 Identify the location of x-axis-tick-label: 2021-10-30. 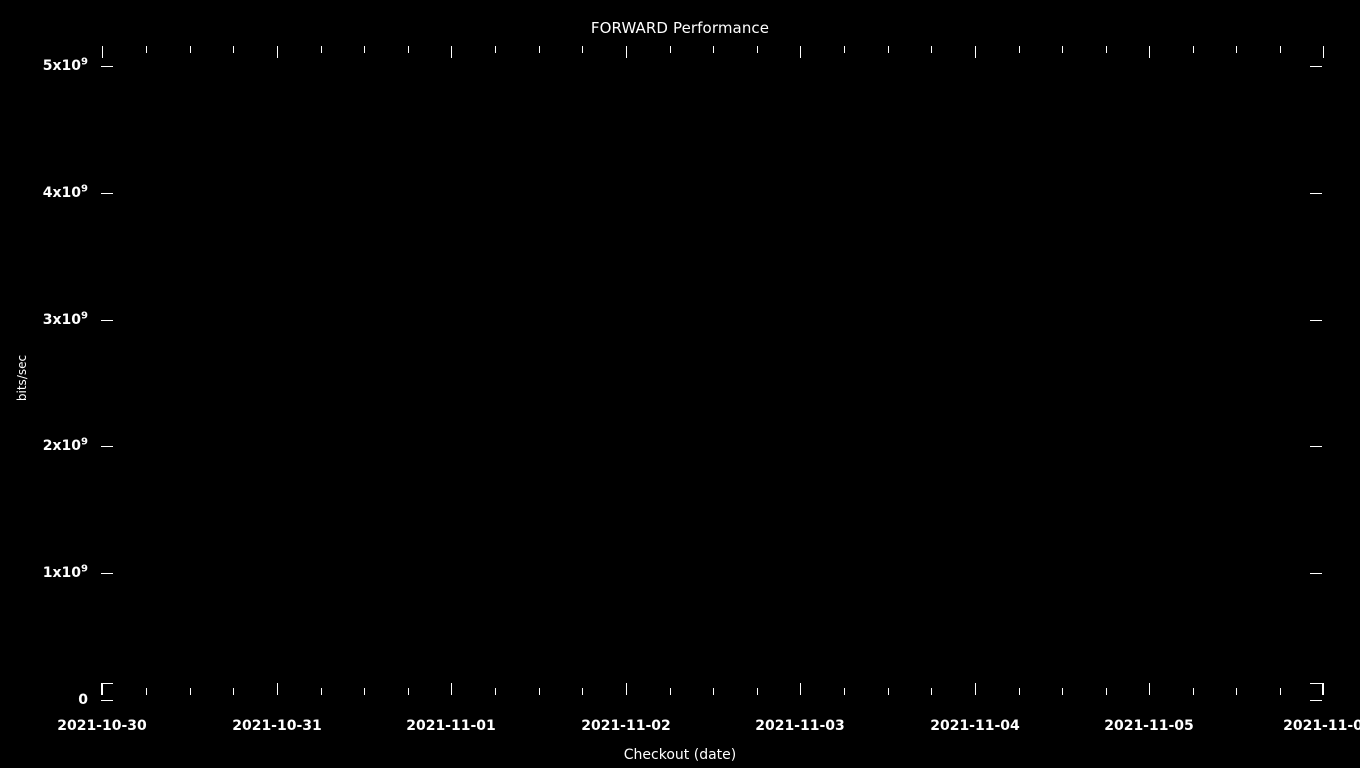
(102, 726).